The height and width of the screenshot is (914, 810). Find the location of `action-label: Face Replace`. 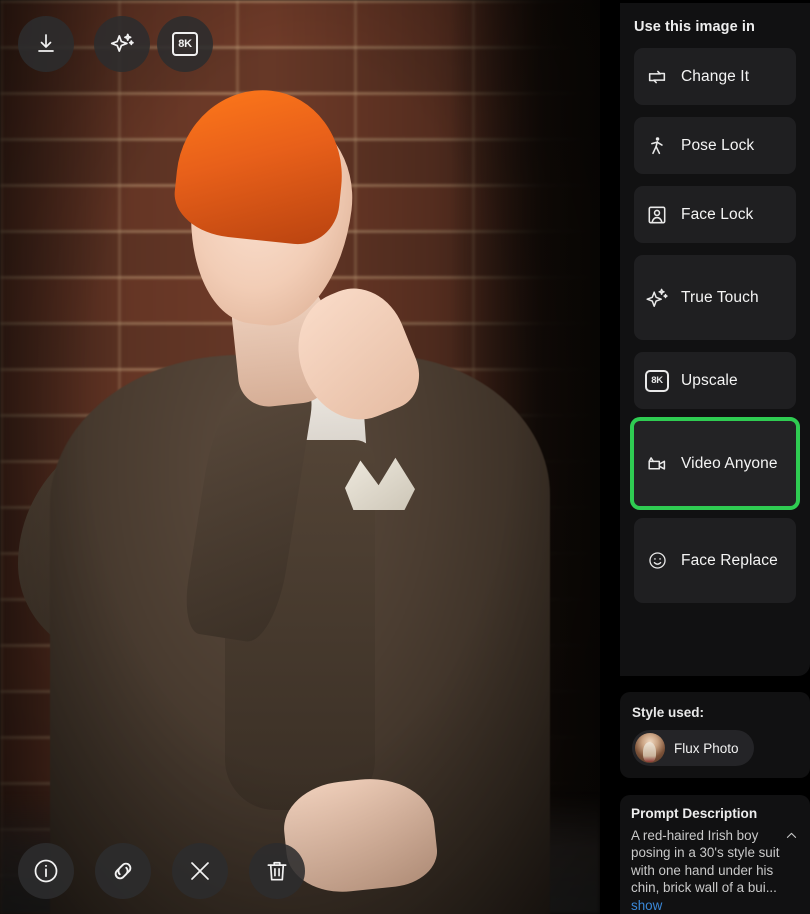

action-label: Face Replace is located at coordinates (729, 560).